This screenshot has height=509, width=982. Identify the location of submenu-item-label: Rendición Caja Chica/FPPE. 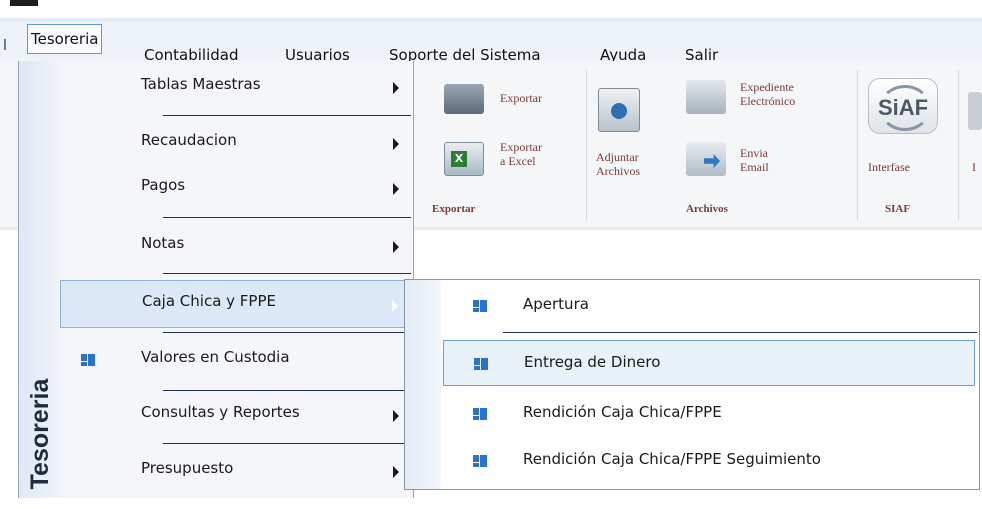
(622, 412).